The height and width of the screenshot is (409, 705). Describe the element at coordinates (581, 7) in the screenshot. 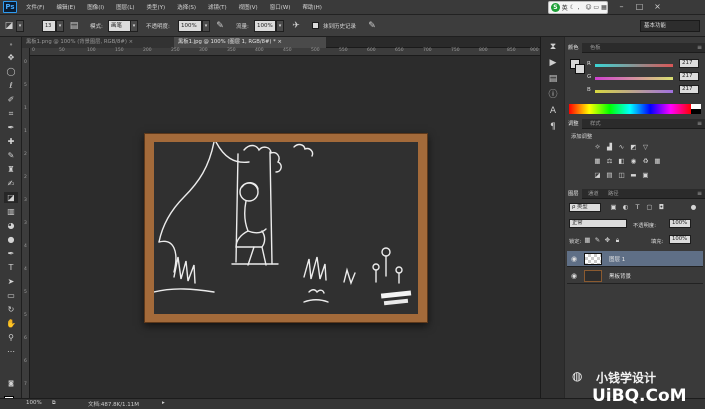

I see `comma-icon: ,` at that location.